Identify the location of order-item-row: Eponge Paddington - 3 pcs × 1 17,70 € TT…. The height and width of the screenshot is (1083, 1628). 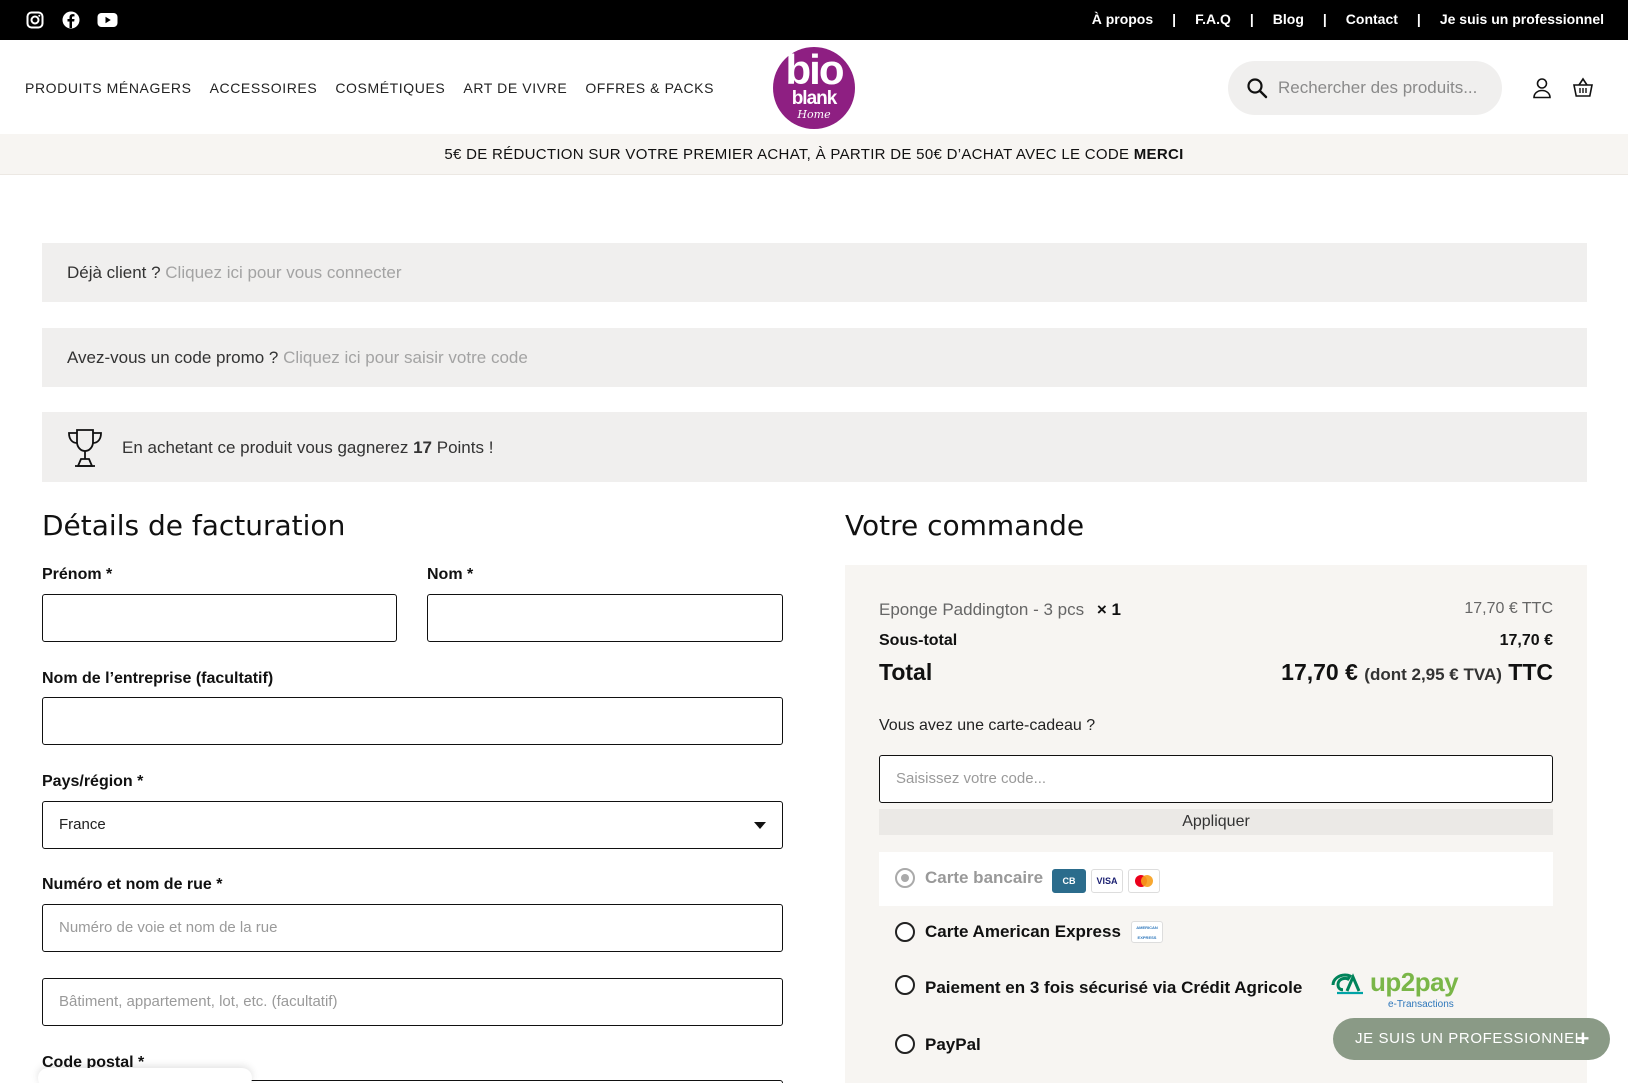
(1216, 610).